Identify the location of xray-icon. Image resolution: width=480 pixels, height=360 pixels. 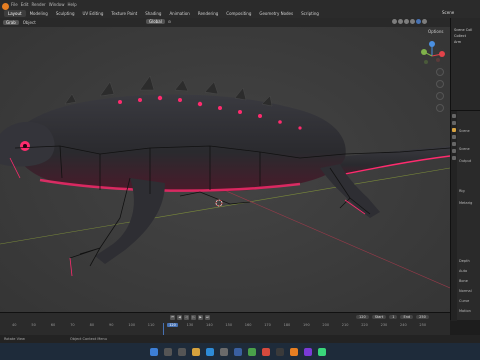
(400, 21).